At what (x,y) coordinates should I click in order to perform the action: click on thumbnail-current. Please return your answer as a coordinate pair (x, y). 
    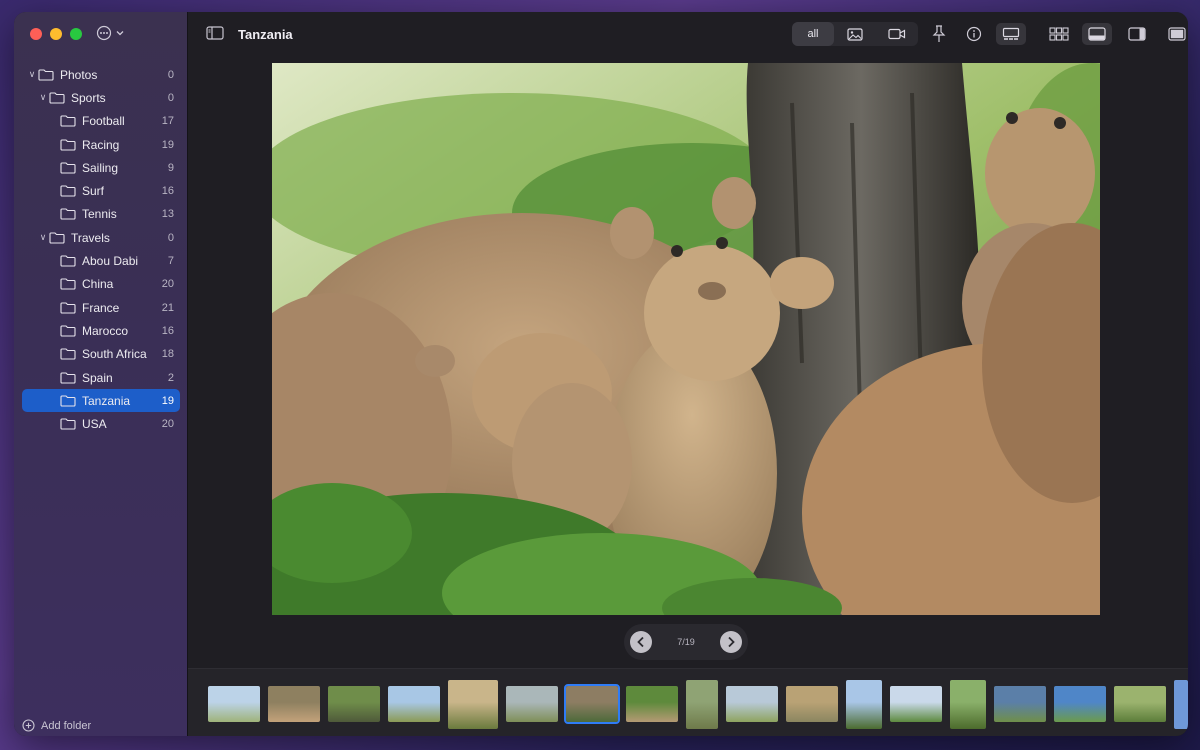
    Looking at the image, I should click on (592, 704).